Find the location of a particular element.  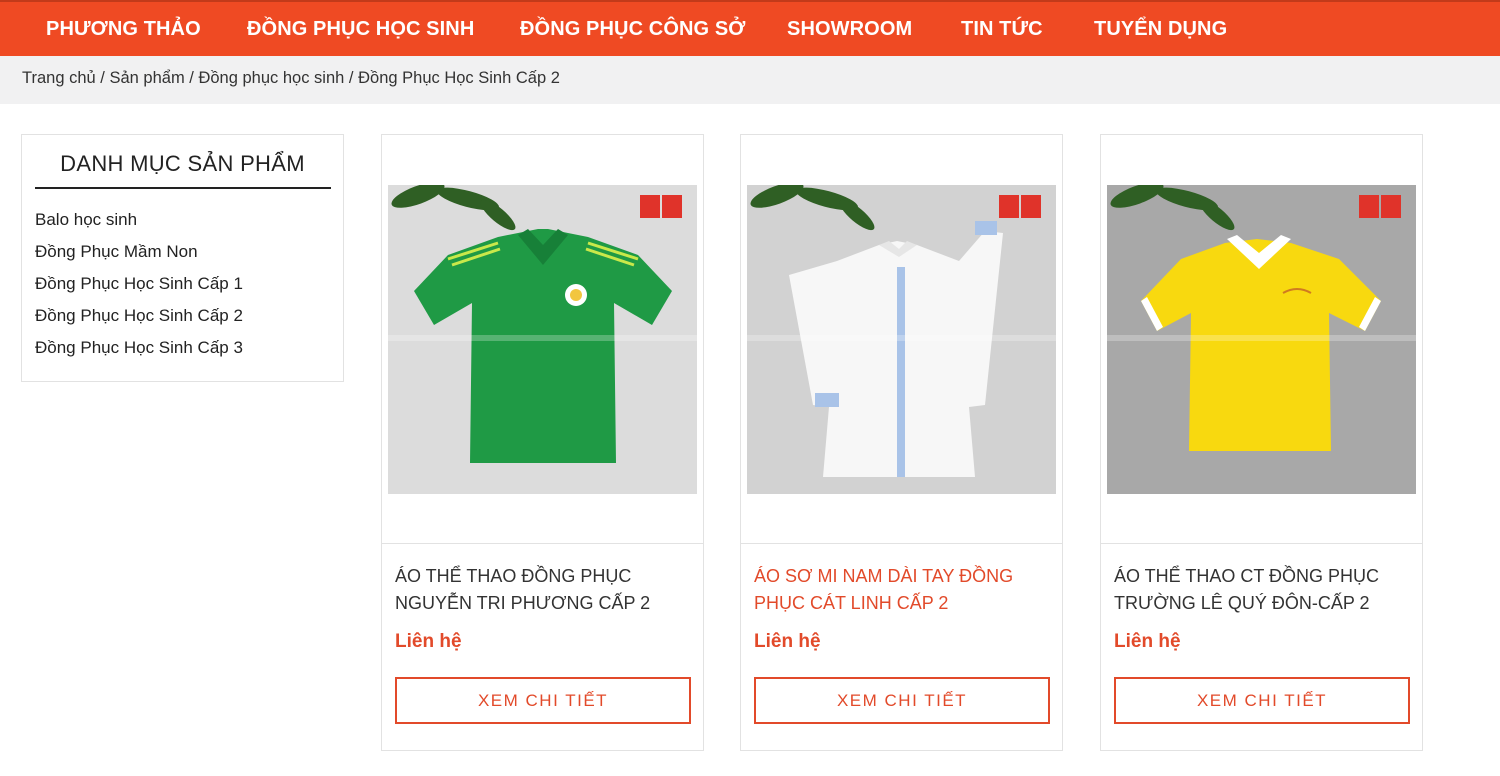

product-title-line-1: ÁO THỂ THAO ĐỒNG PHỤC is located at coordinates (513, 576).